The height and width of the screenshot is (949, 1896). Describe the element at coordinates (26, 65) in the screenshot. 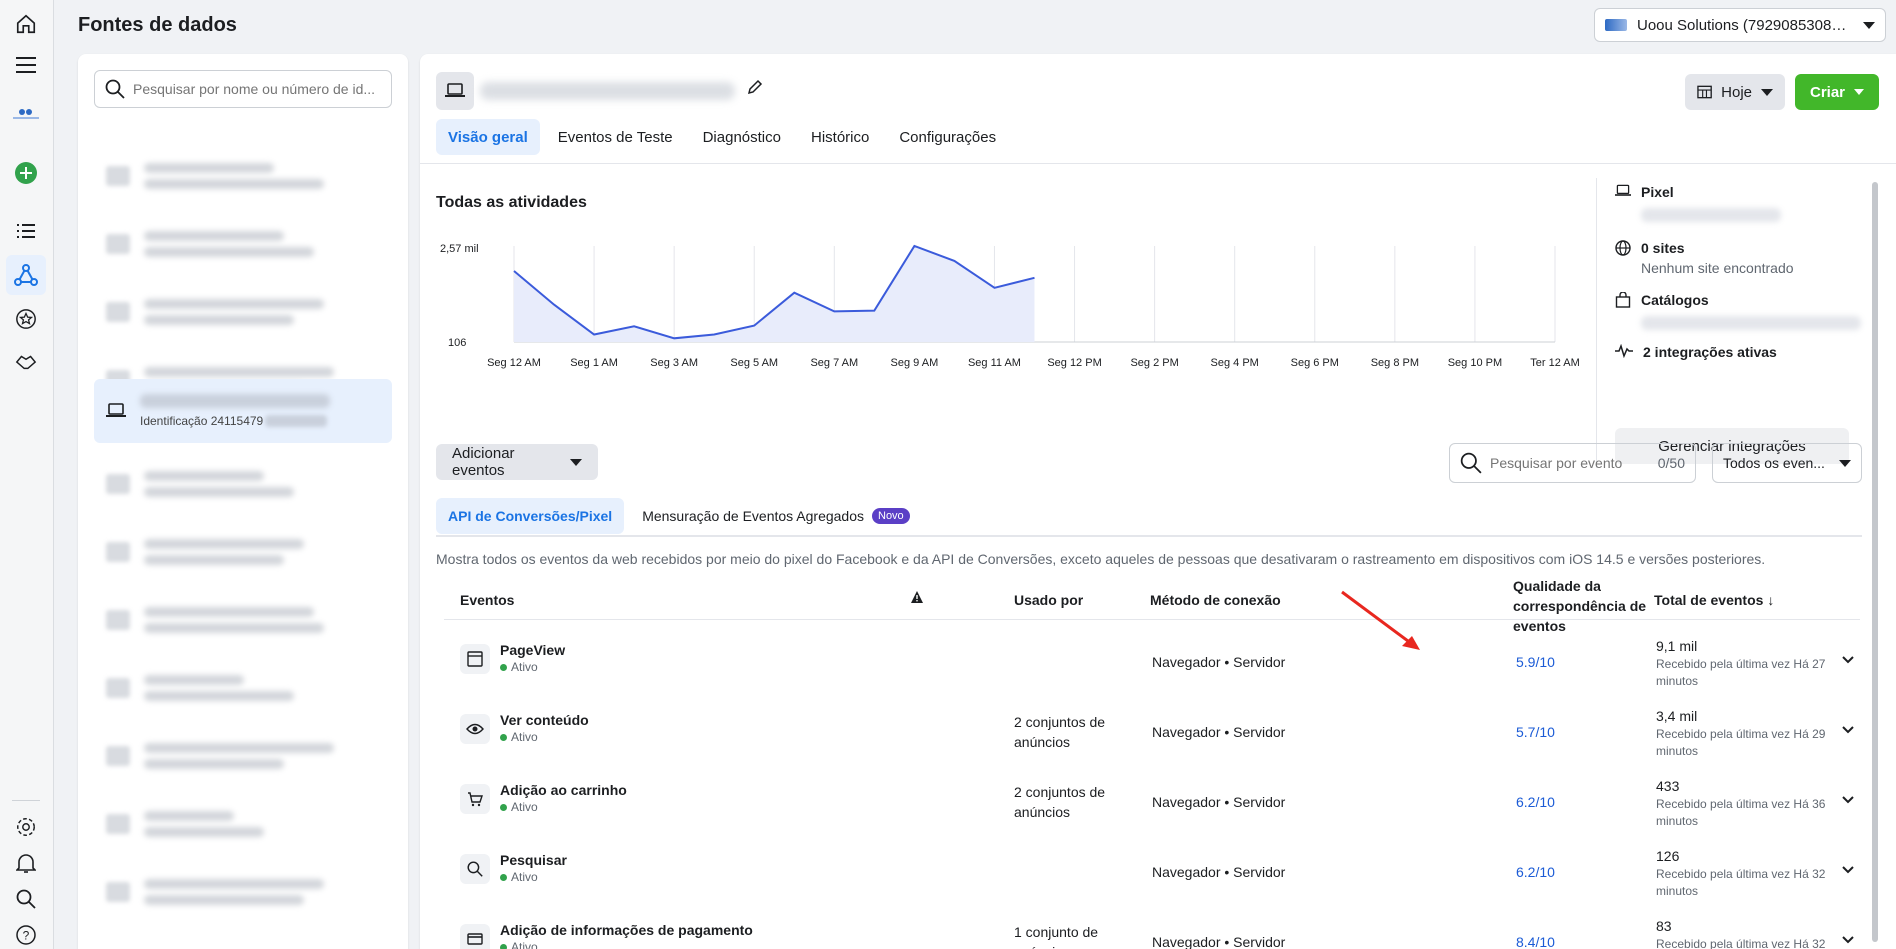

I see `menu-icon` at that location.